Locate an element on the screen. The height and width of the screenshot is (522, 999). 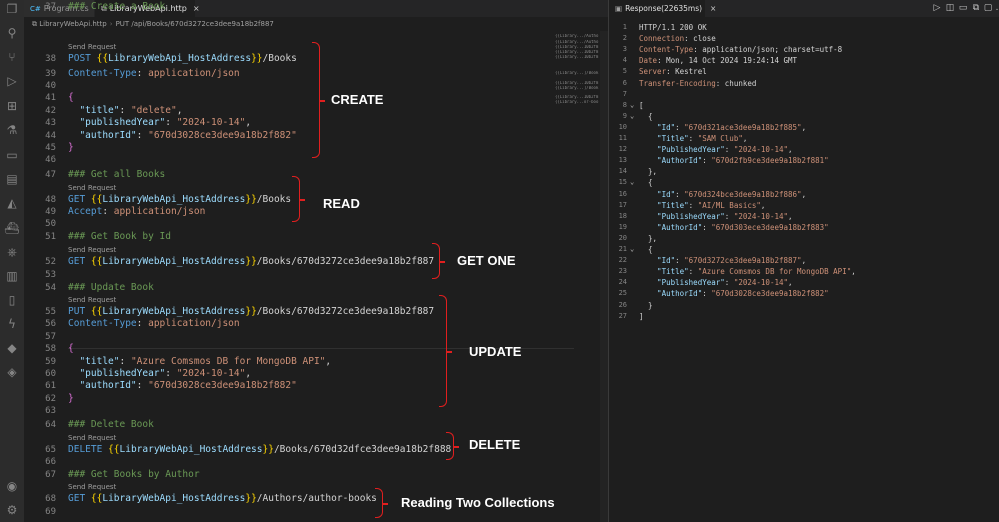
code-line: 49 Accept: application/json is located at coordinates (289, 212).